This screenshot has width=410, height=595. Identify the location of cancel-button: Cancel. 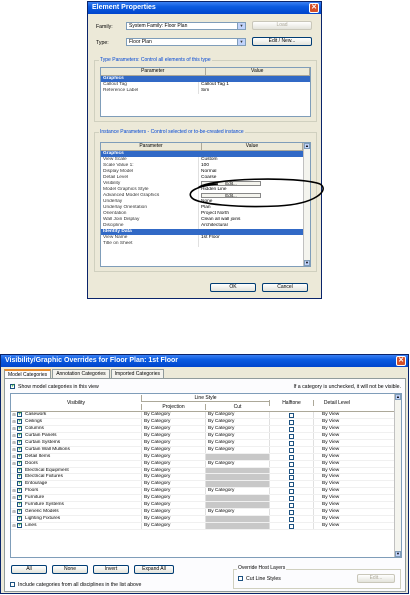
(285, 287).